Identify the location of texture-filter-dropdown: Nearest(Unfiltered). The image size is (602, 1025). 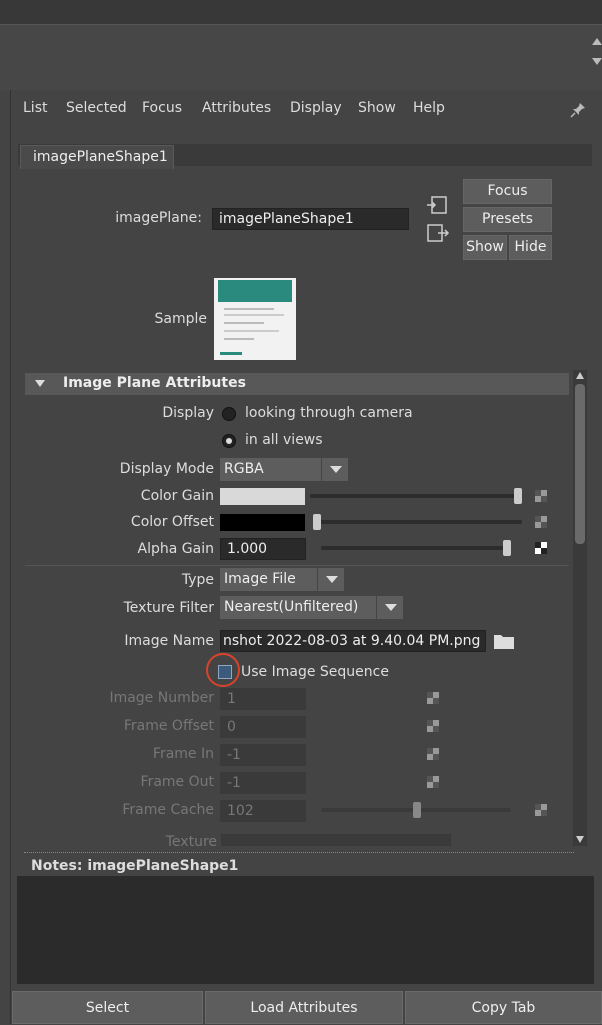
(311, 607).